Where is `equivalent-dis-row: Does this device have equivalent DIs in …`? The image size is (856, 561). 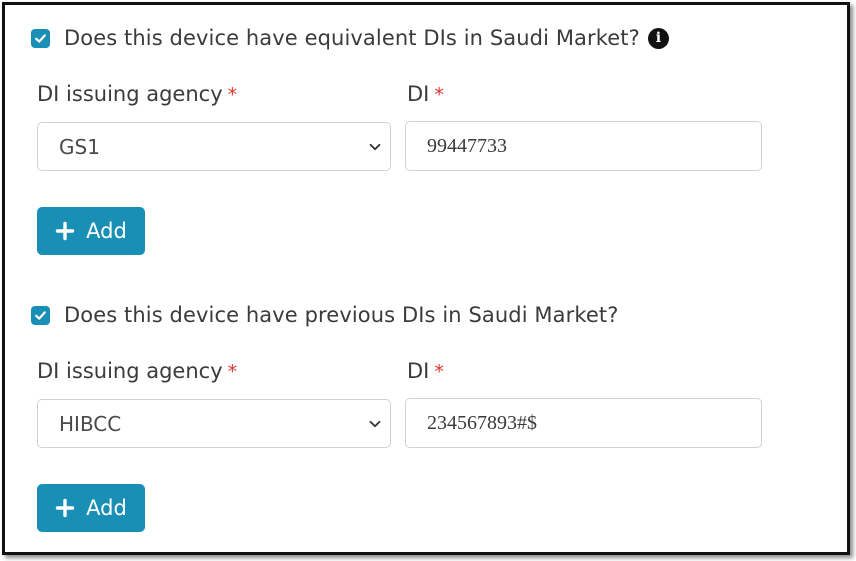
equivalent-dis-row: Does this device have equivalent DIs in … is located at coordinates (350, 38).